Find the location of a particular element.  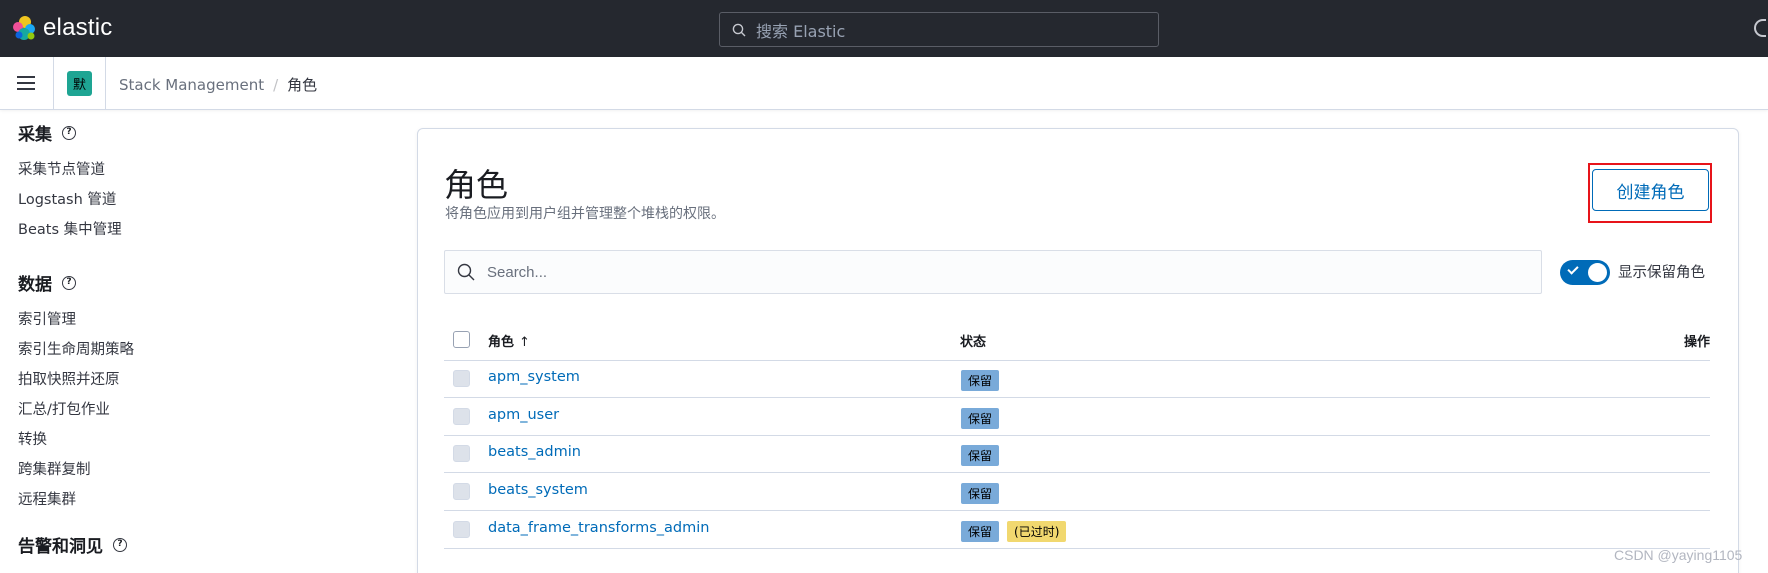

column-header-actions: 操作 is located at coordinates (1696, 342).